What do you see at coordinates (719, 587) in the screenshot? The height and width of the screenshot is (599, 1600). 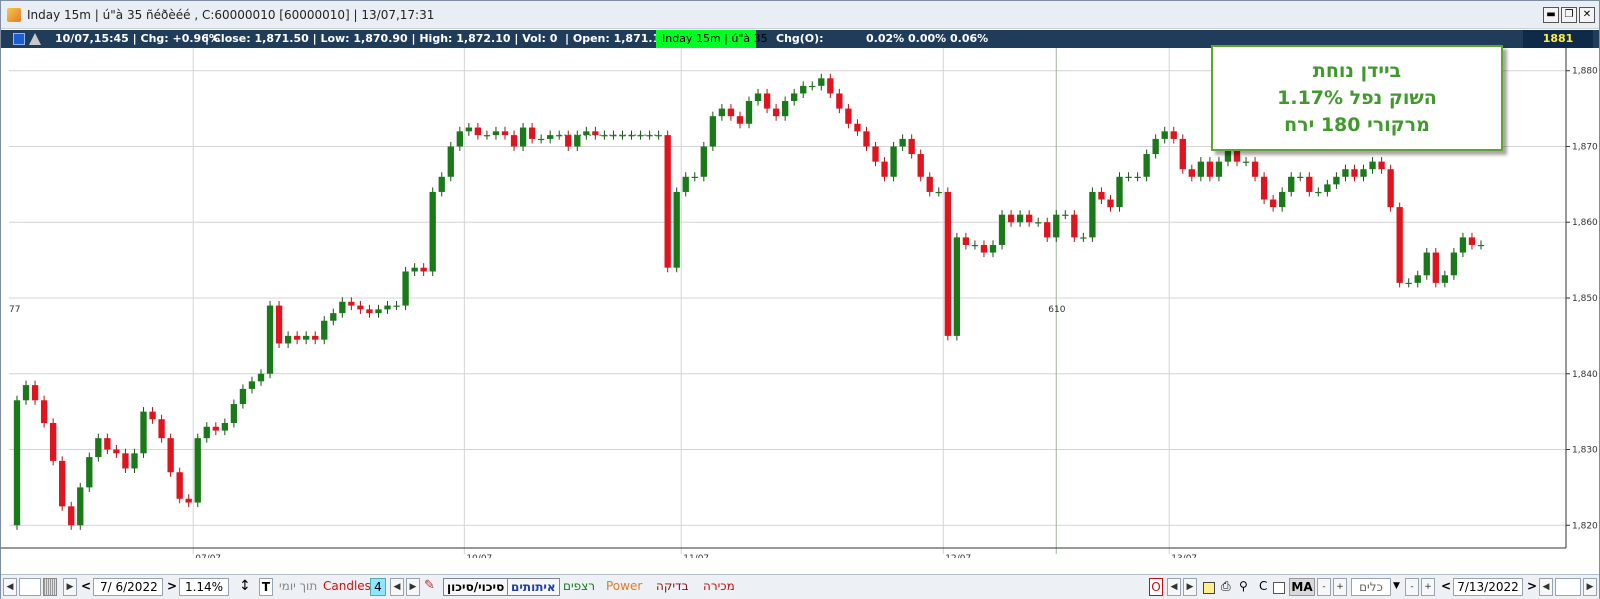 I see `sell-label: מכירה` at bounding box center [719, 587].